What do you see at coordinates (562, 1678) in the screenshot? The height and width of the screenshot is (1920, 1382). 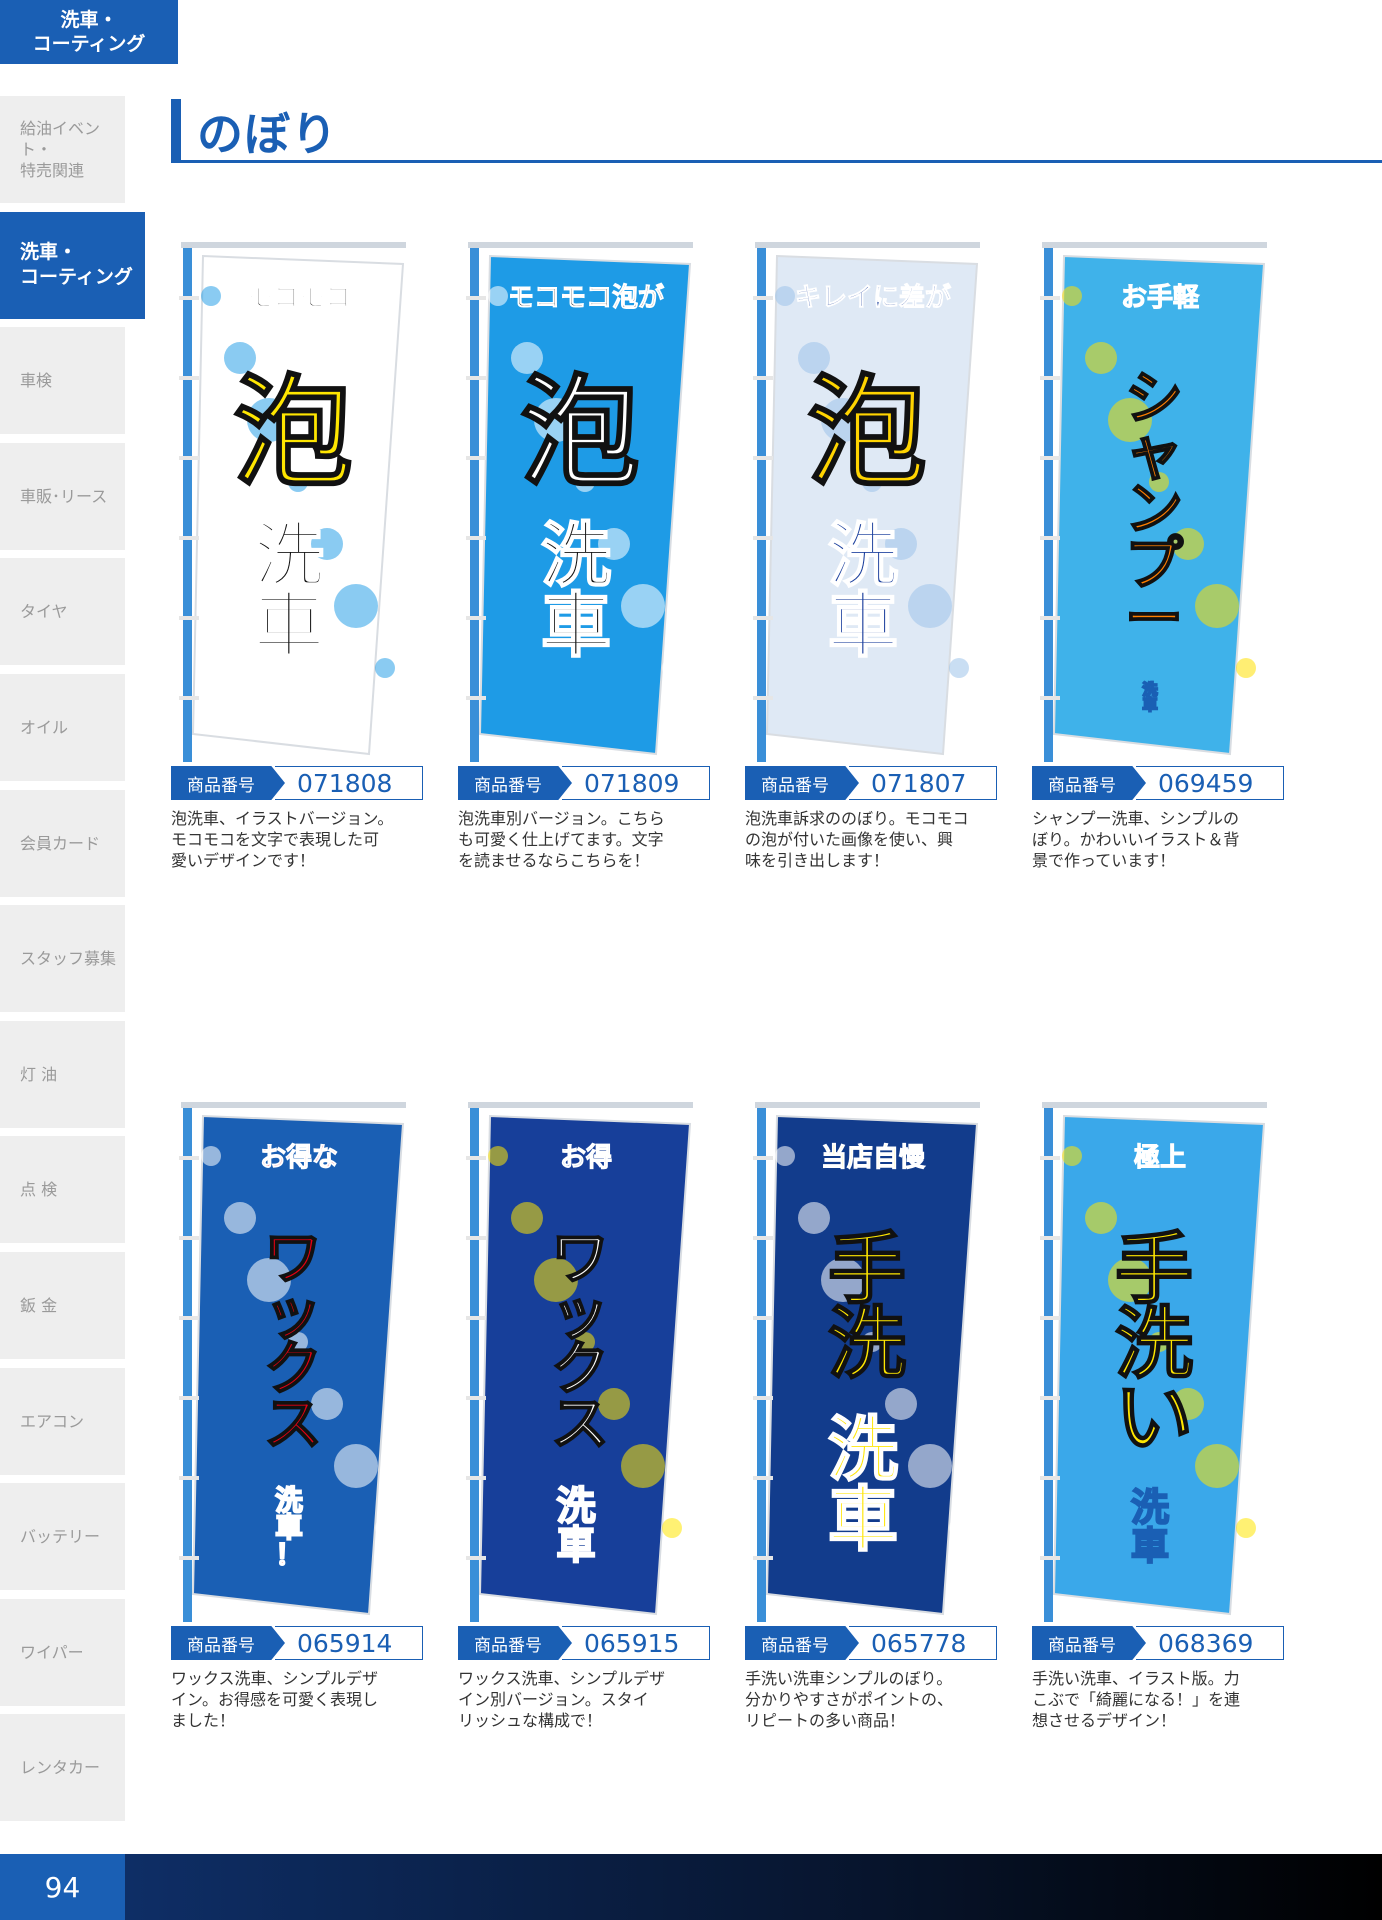 I see `description-line: ワックス洗車、シンプルデザ` at bounding box center [562, 1678].